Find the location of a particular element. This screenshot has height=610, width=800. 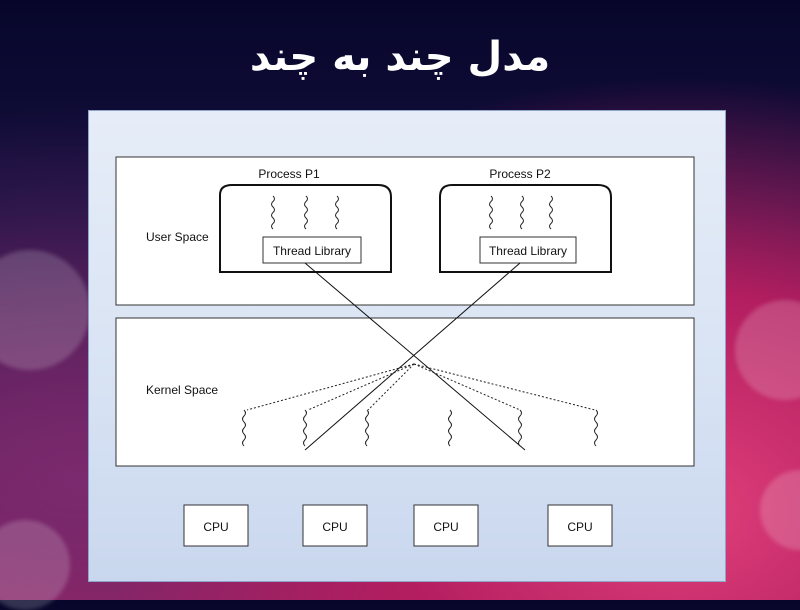

kernel-space-label: Kernel Space is located at coordinates (182, 390).